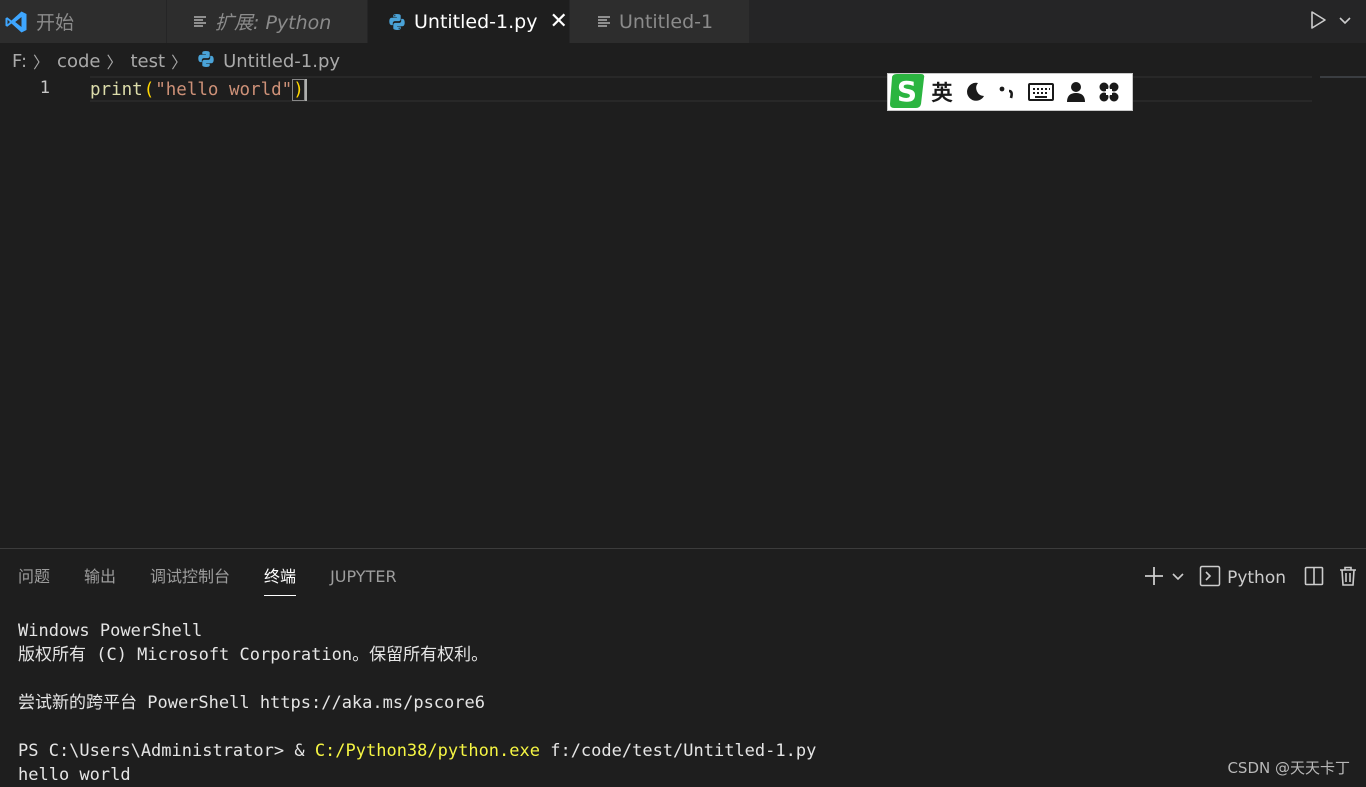  I want to click on user-icon, so click(1076, 92).